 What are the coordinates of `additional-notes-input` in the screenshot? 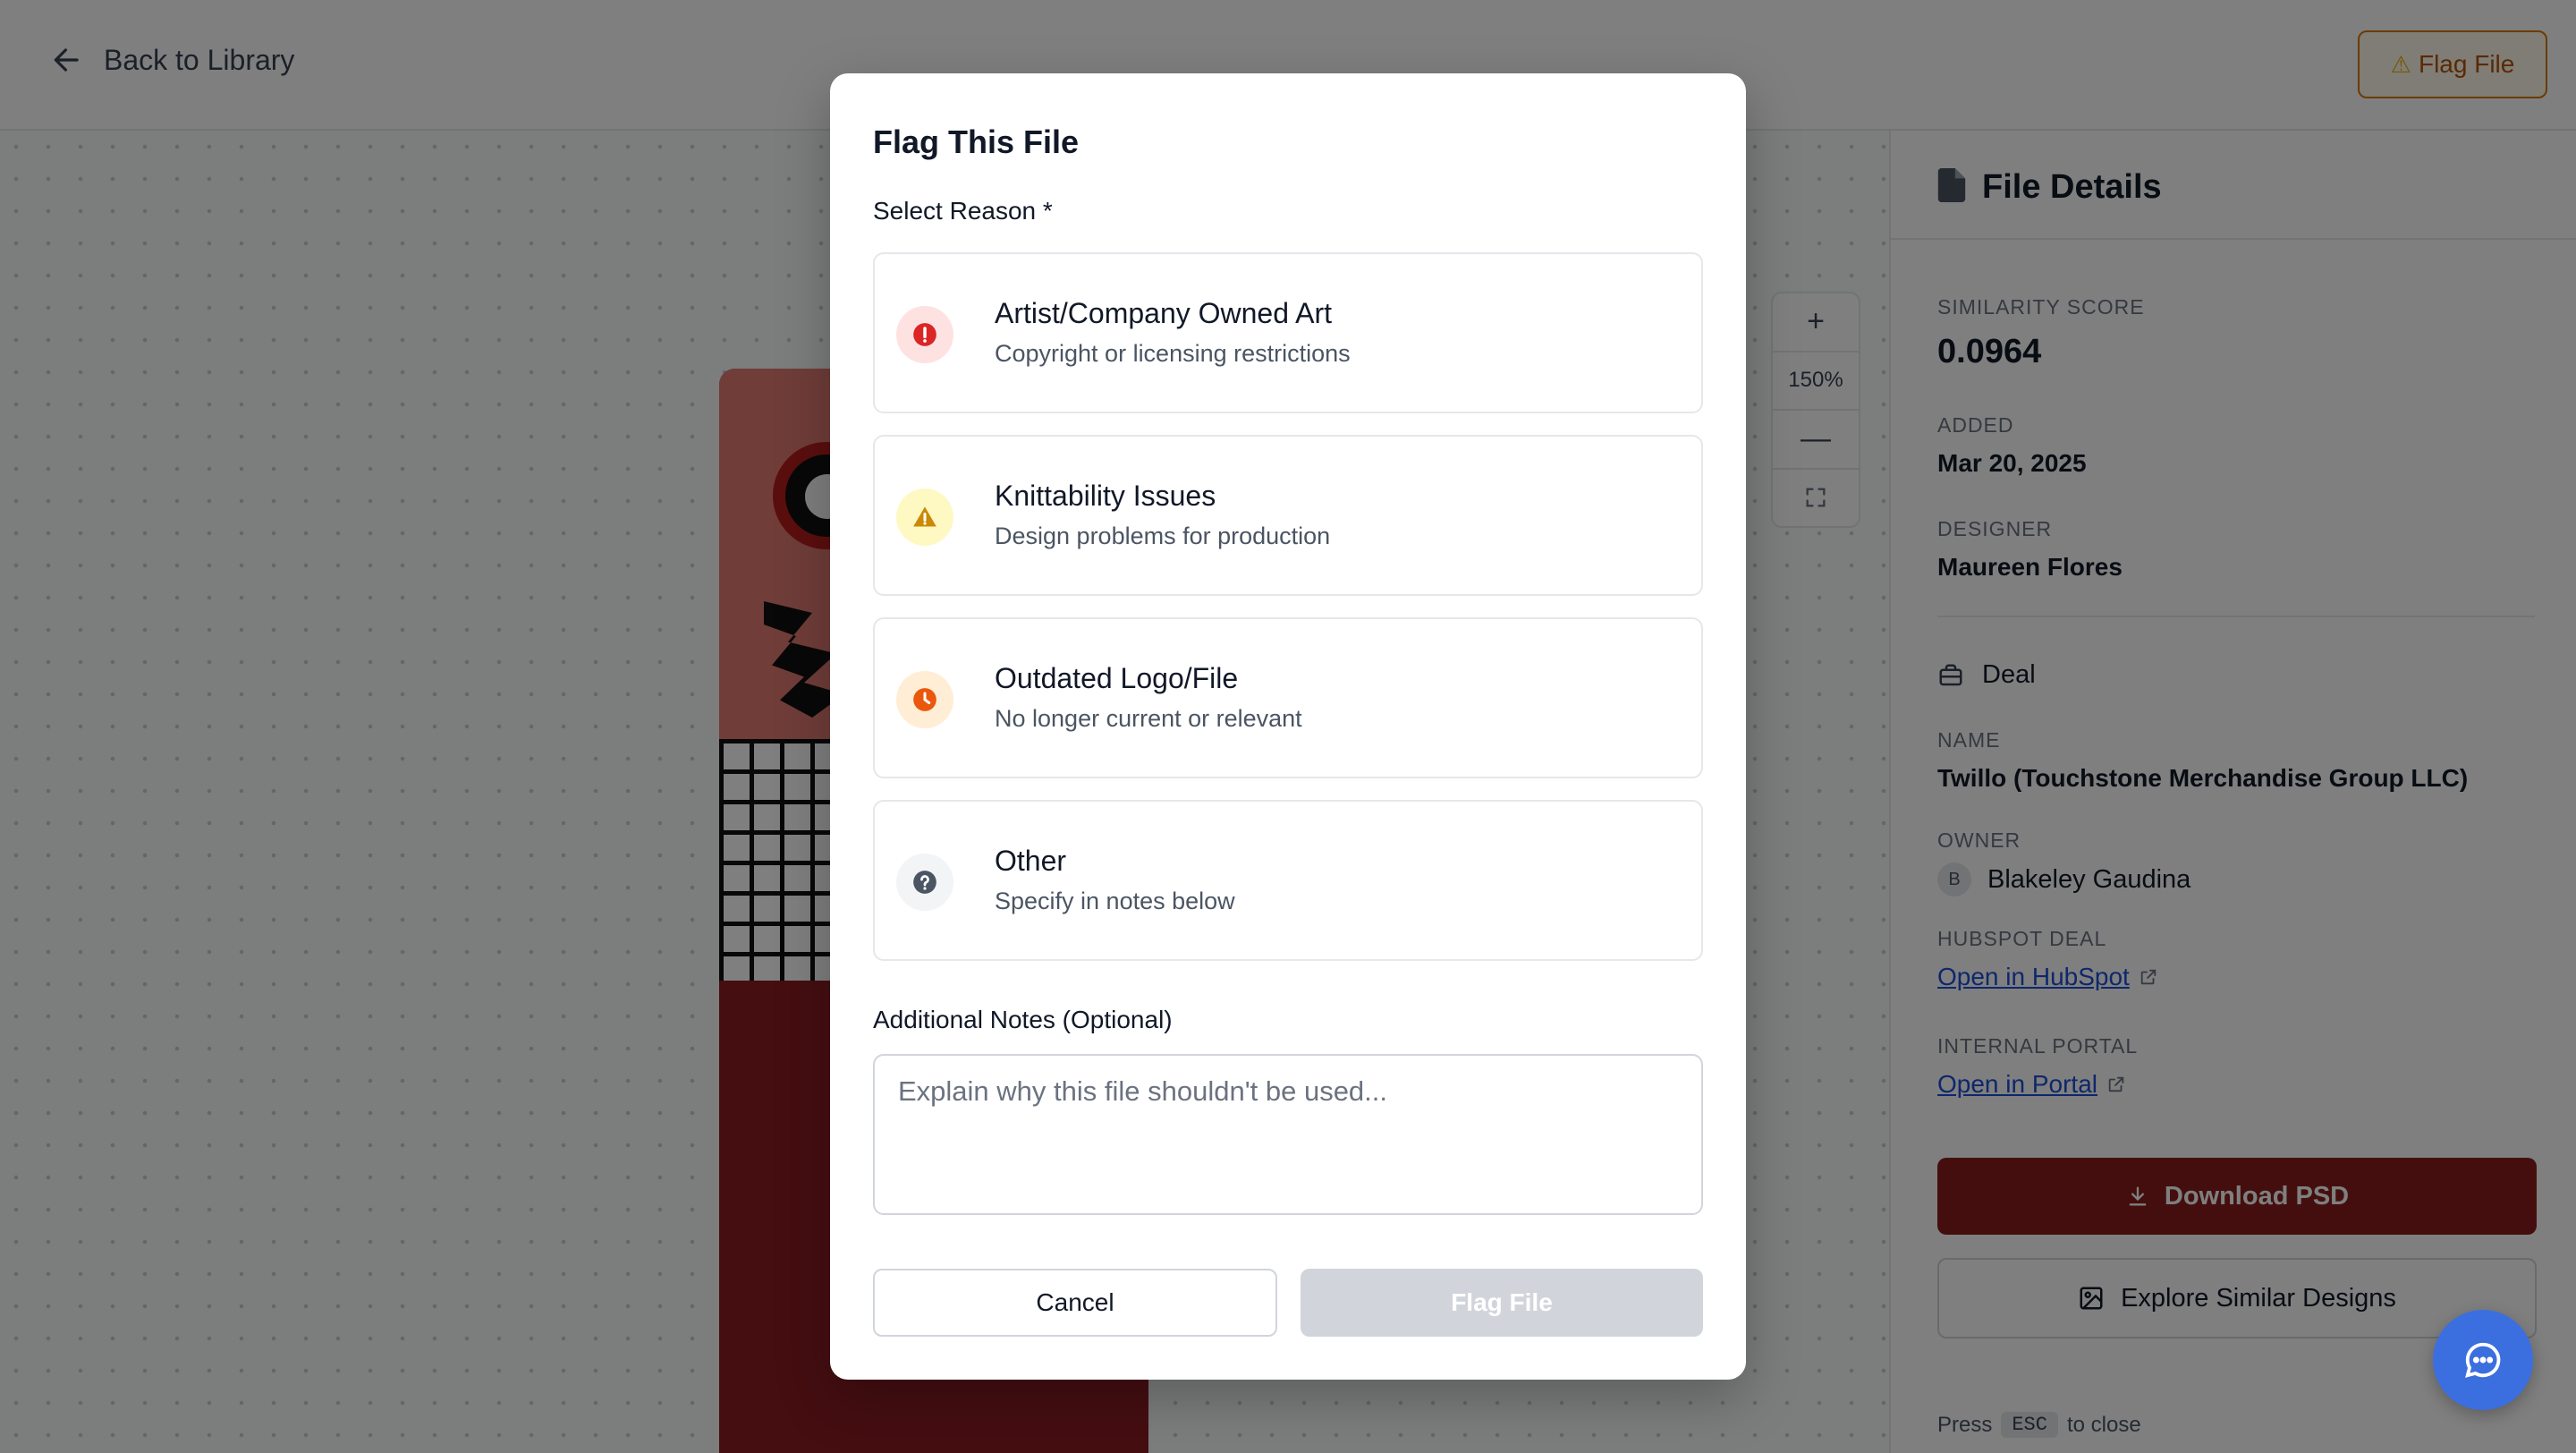 It's located at (1288, 1134).